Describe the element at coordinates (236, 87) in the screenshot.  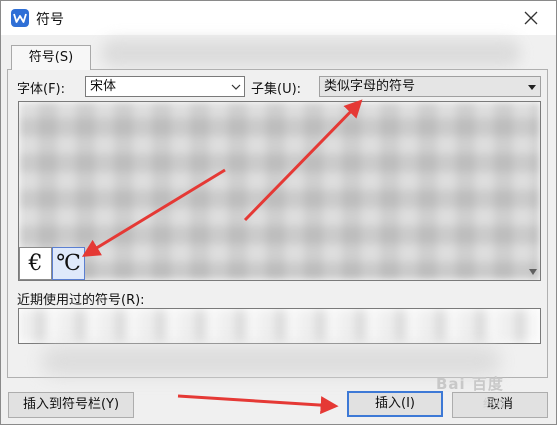
I see `chevron-down-icon` at that location.